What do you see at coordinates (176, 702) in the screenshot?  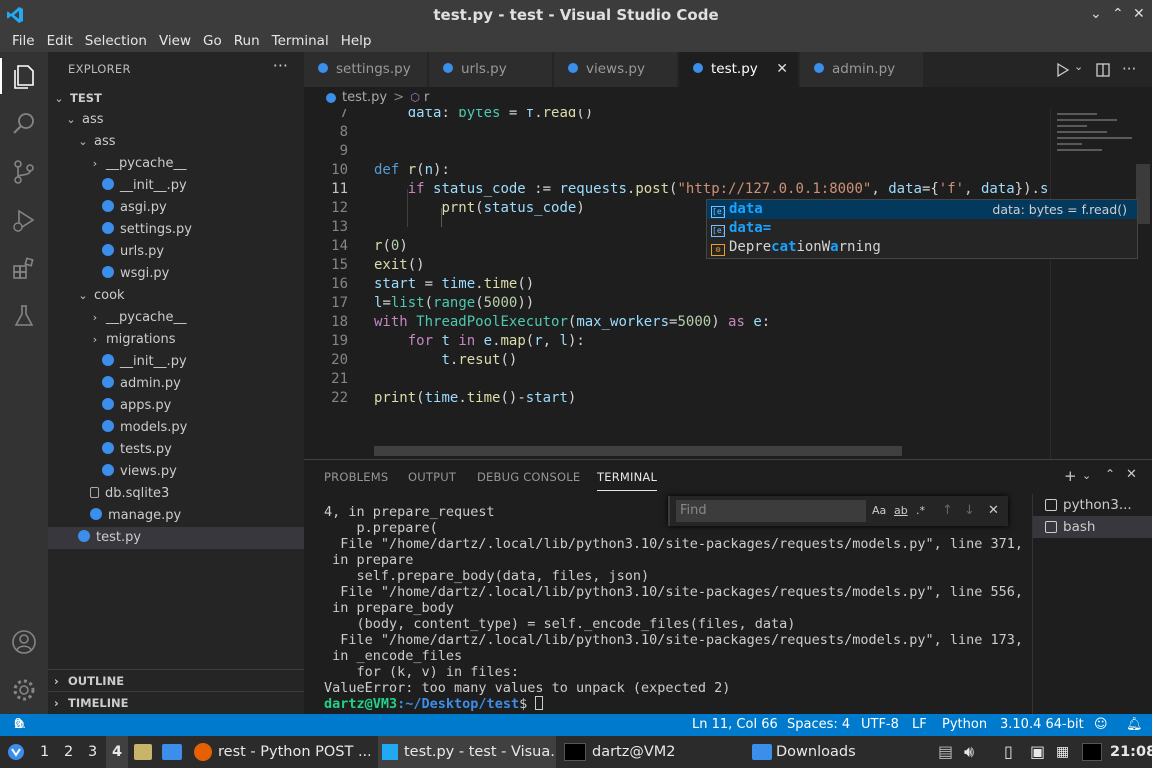 I see `timeline-section: › TIMELINE` at bounding box center [176, 702].